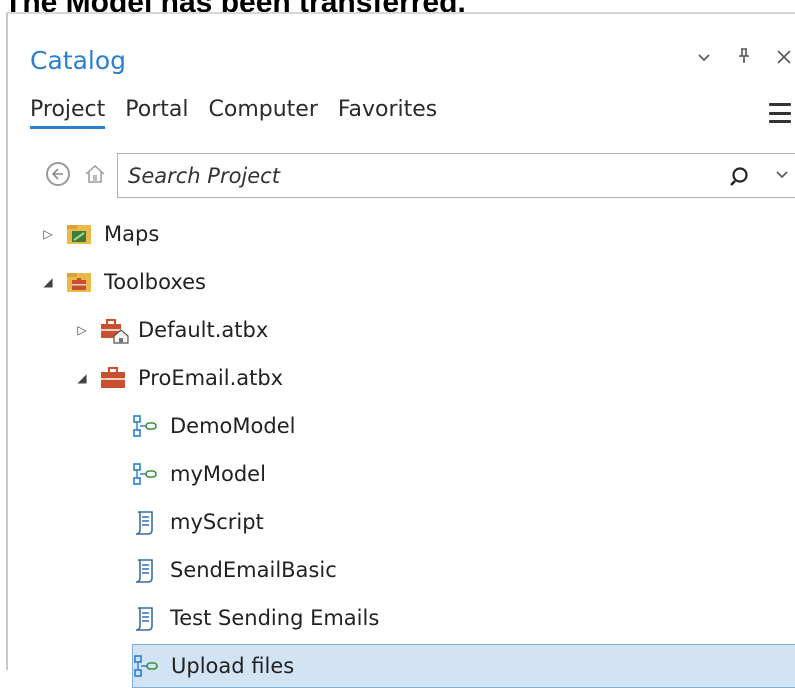  What do you see at coordinates (58, 174) in the screenshot?
I see `back-arrow-icon` at bounding box center [58, 174].